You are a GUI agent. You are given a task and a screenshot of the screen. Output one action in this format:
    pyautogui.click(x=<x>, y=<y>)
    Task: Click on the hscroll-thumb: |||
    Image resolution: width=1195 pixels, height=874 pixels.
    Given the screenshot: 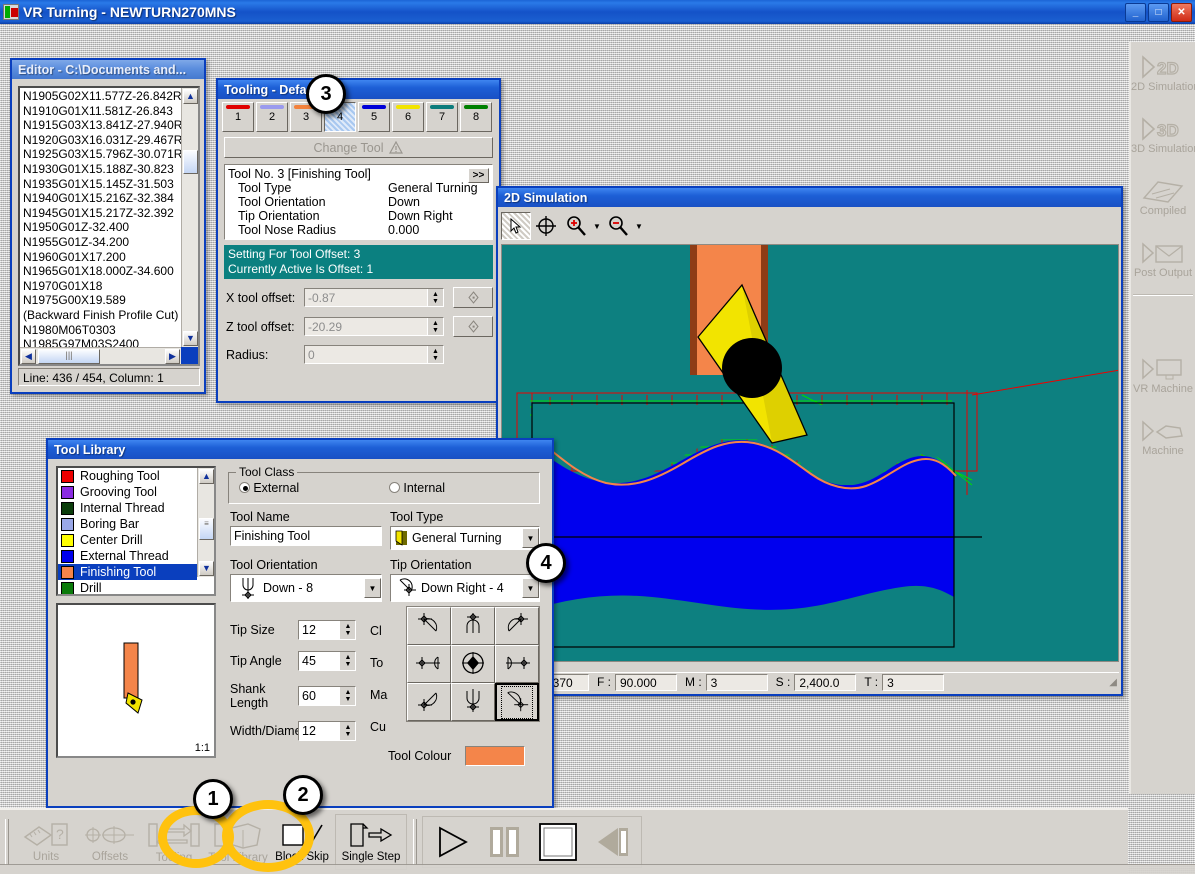 What is the action you would take?
    pyautogui.click(x=69, y=356)
    